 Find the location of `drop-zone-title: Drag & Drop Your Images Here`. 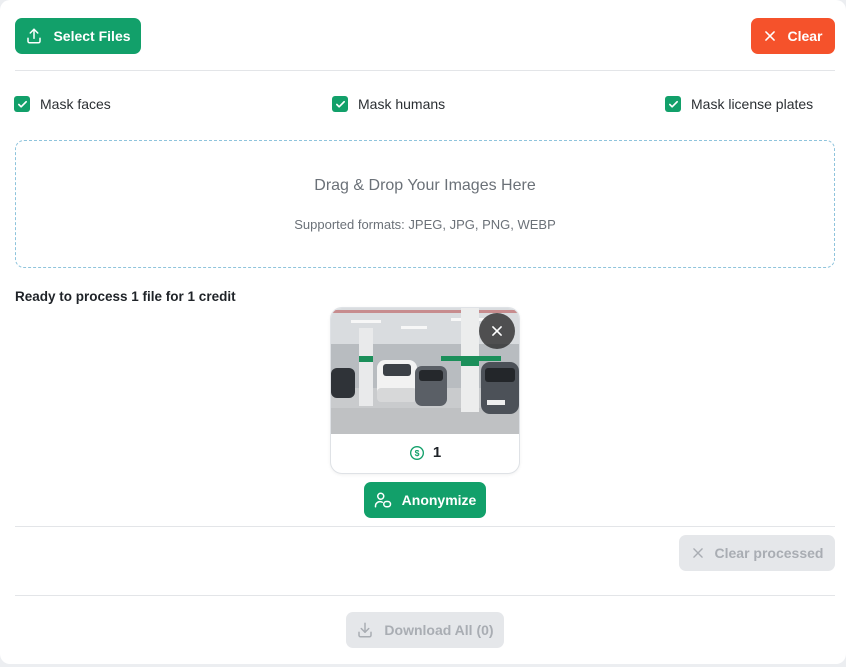

drop-zone-title: Drag & Drop Your Images Here is located at coordinates (425, 185).